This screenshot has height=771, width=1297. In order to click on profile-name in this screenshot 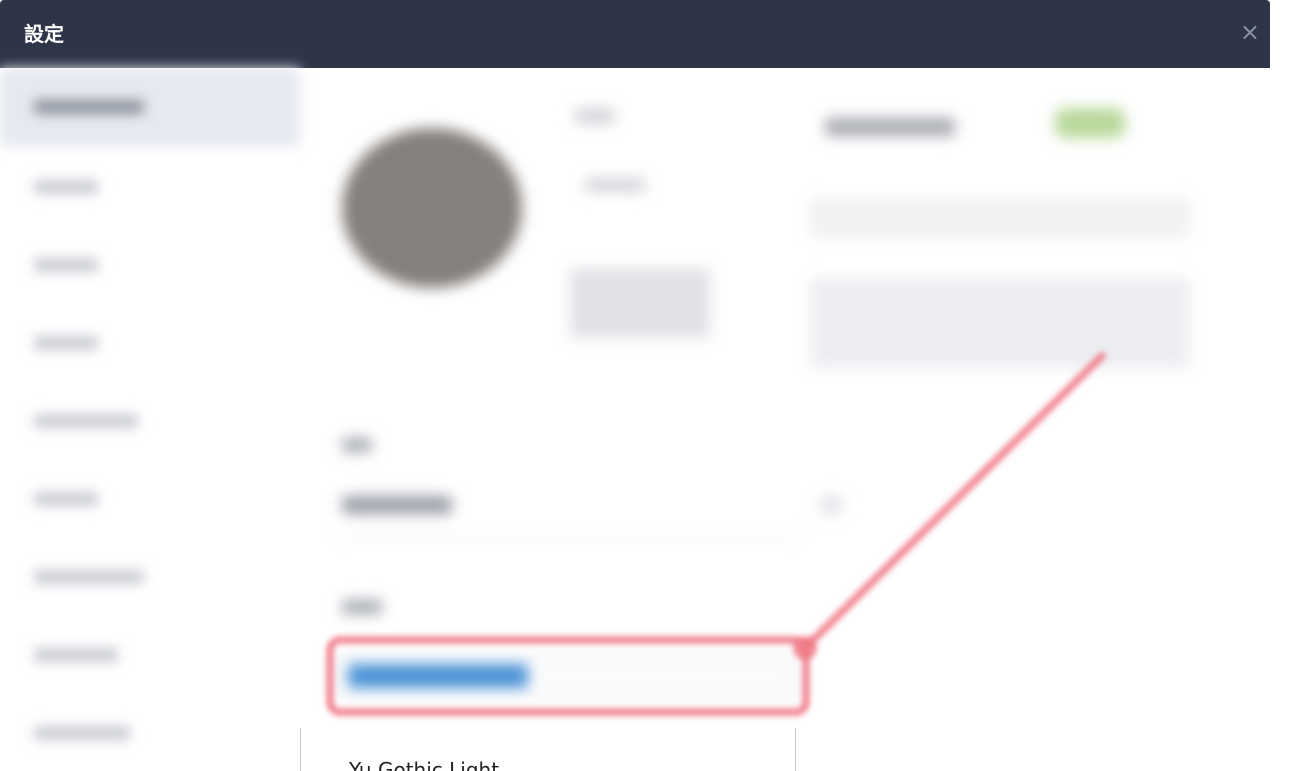, I will do `click(890, 127)`.